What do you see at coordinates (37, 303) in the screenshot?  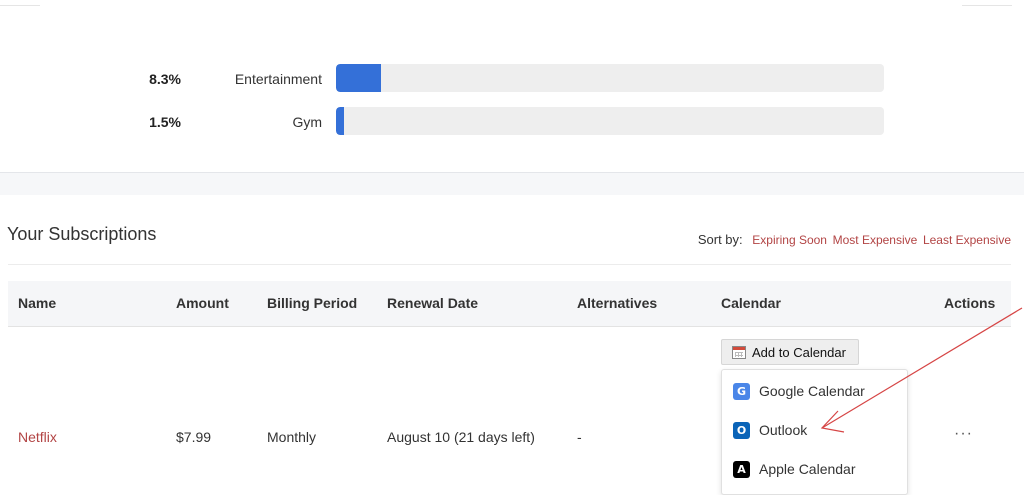 I see `column-header-name: Name` at bounding box center [37, 303].